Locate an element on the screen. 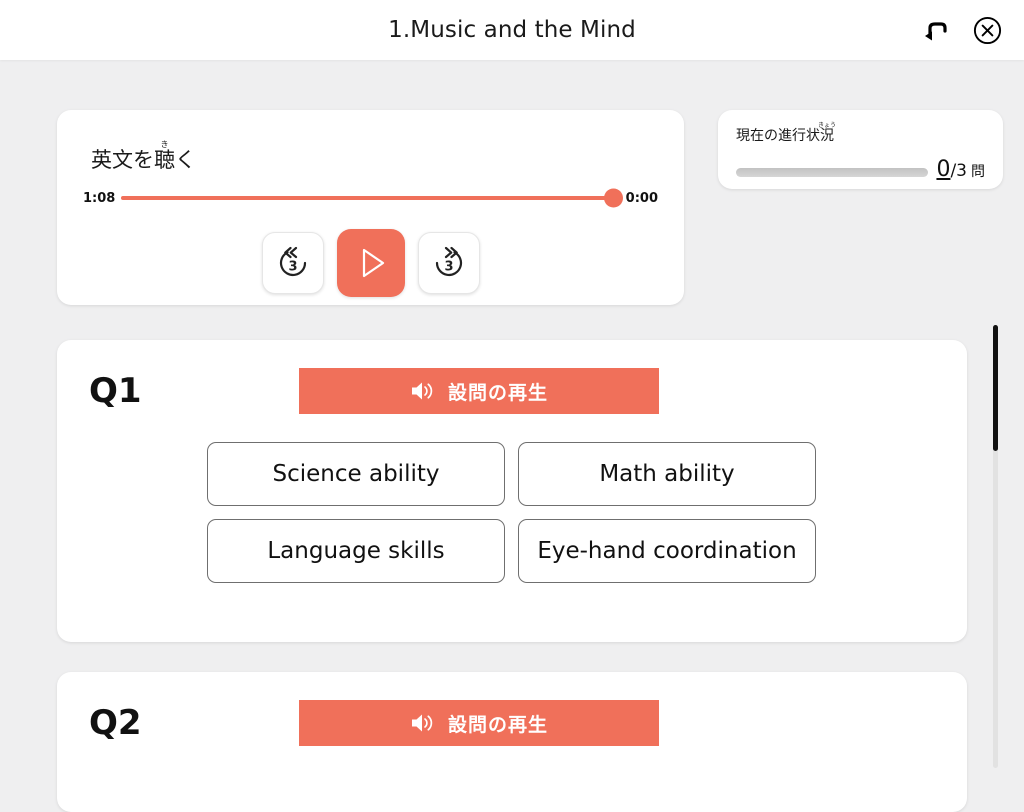 The image size is (1024, 812). question-label: Q1 is located at coordinates (115, 391).